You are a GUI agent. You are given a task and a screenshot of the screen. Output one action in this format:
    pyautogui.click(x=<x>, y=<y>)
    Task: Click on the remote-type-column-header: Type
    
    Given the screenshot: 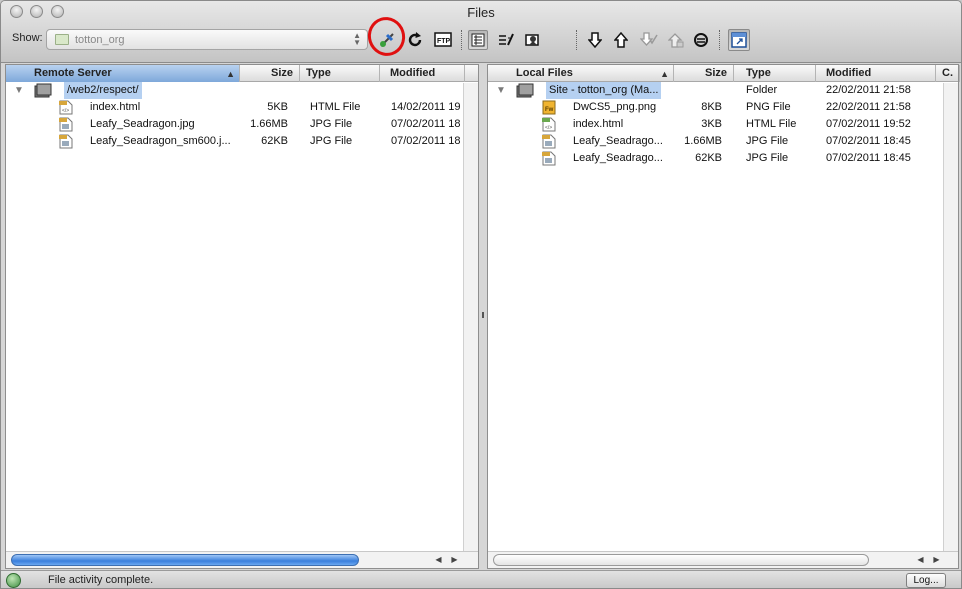 What is the action you would take?
    pyautogui.click(x=340, y=73)
    